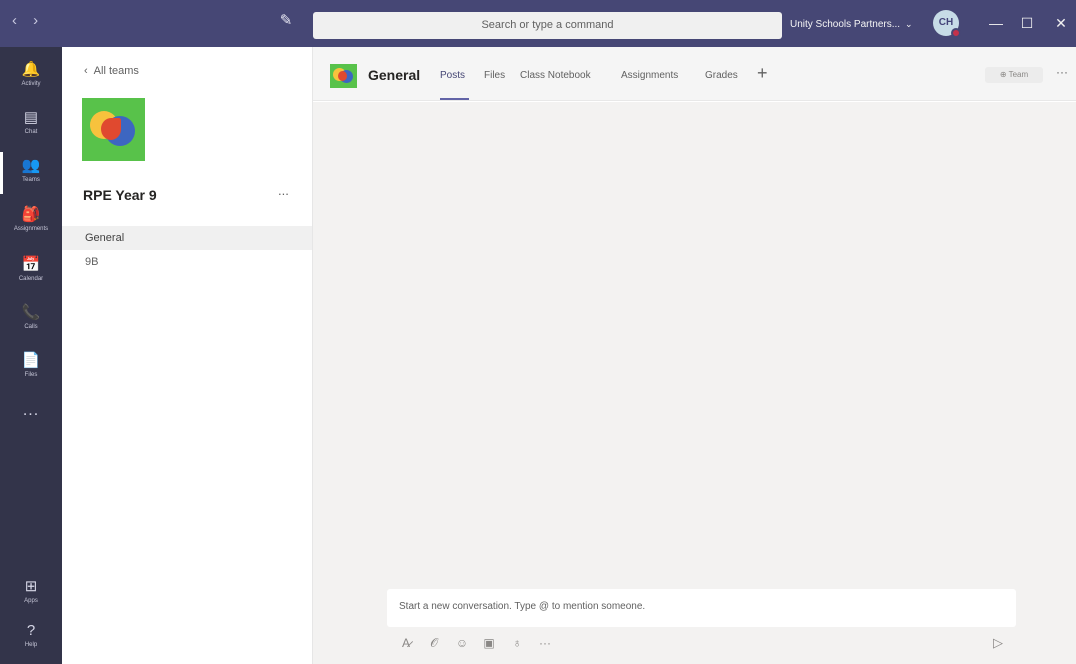 This screenshot has height=664, width=1076. What do you see at coordinates (489, 643) in the screenshot?
I see `sticker-icon: ▣` at bounding box center [489, 643].